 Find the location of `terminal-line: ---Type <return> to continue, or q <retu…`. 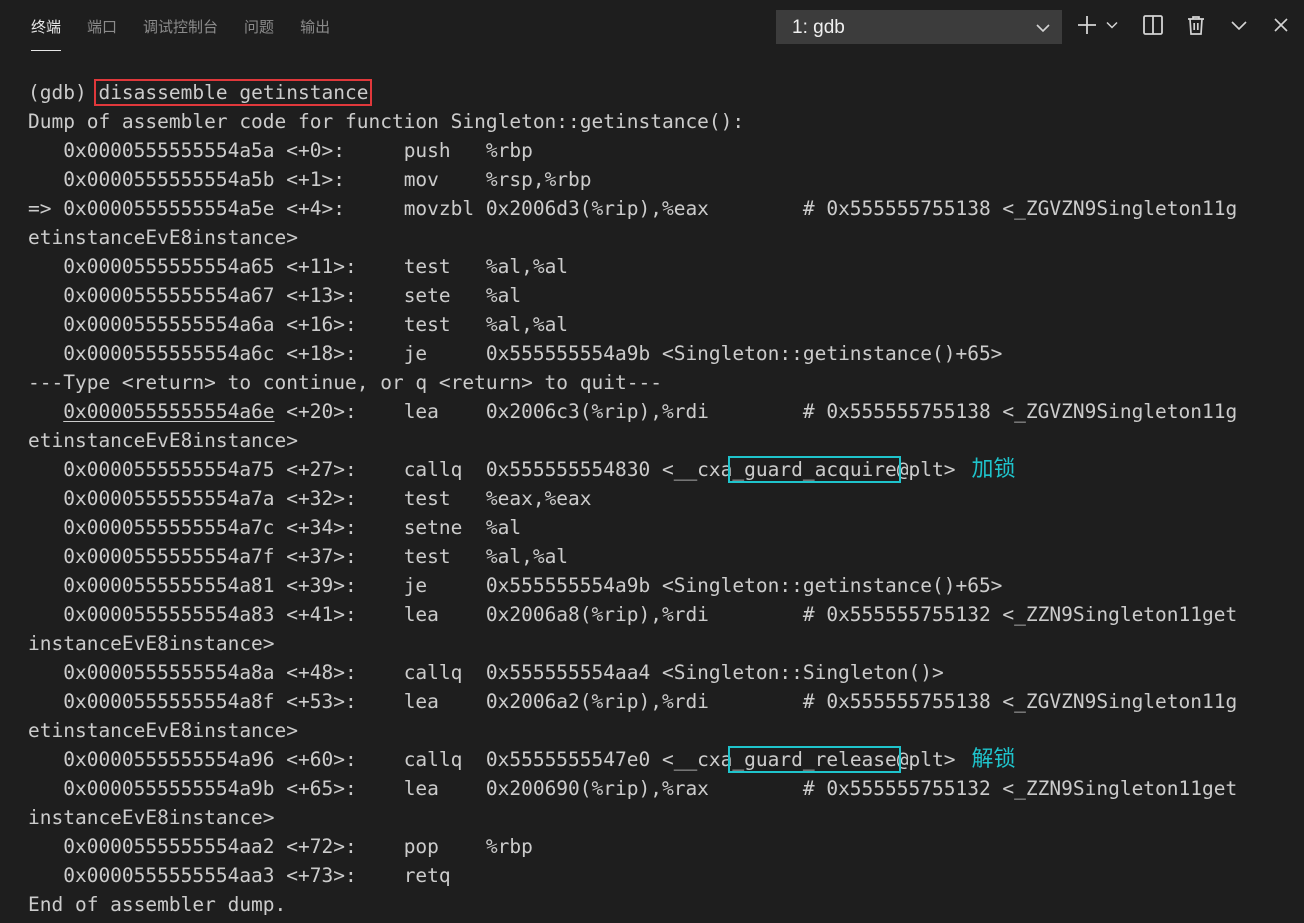

terminal-line: ---Type <return> to continue, or q <retu… is located at coordinates (345, 382).